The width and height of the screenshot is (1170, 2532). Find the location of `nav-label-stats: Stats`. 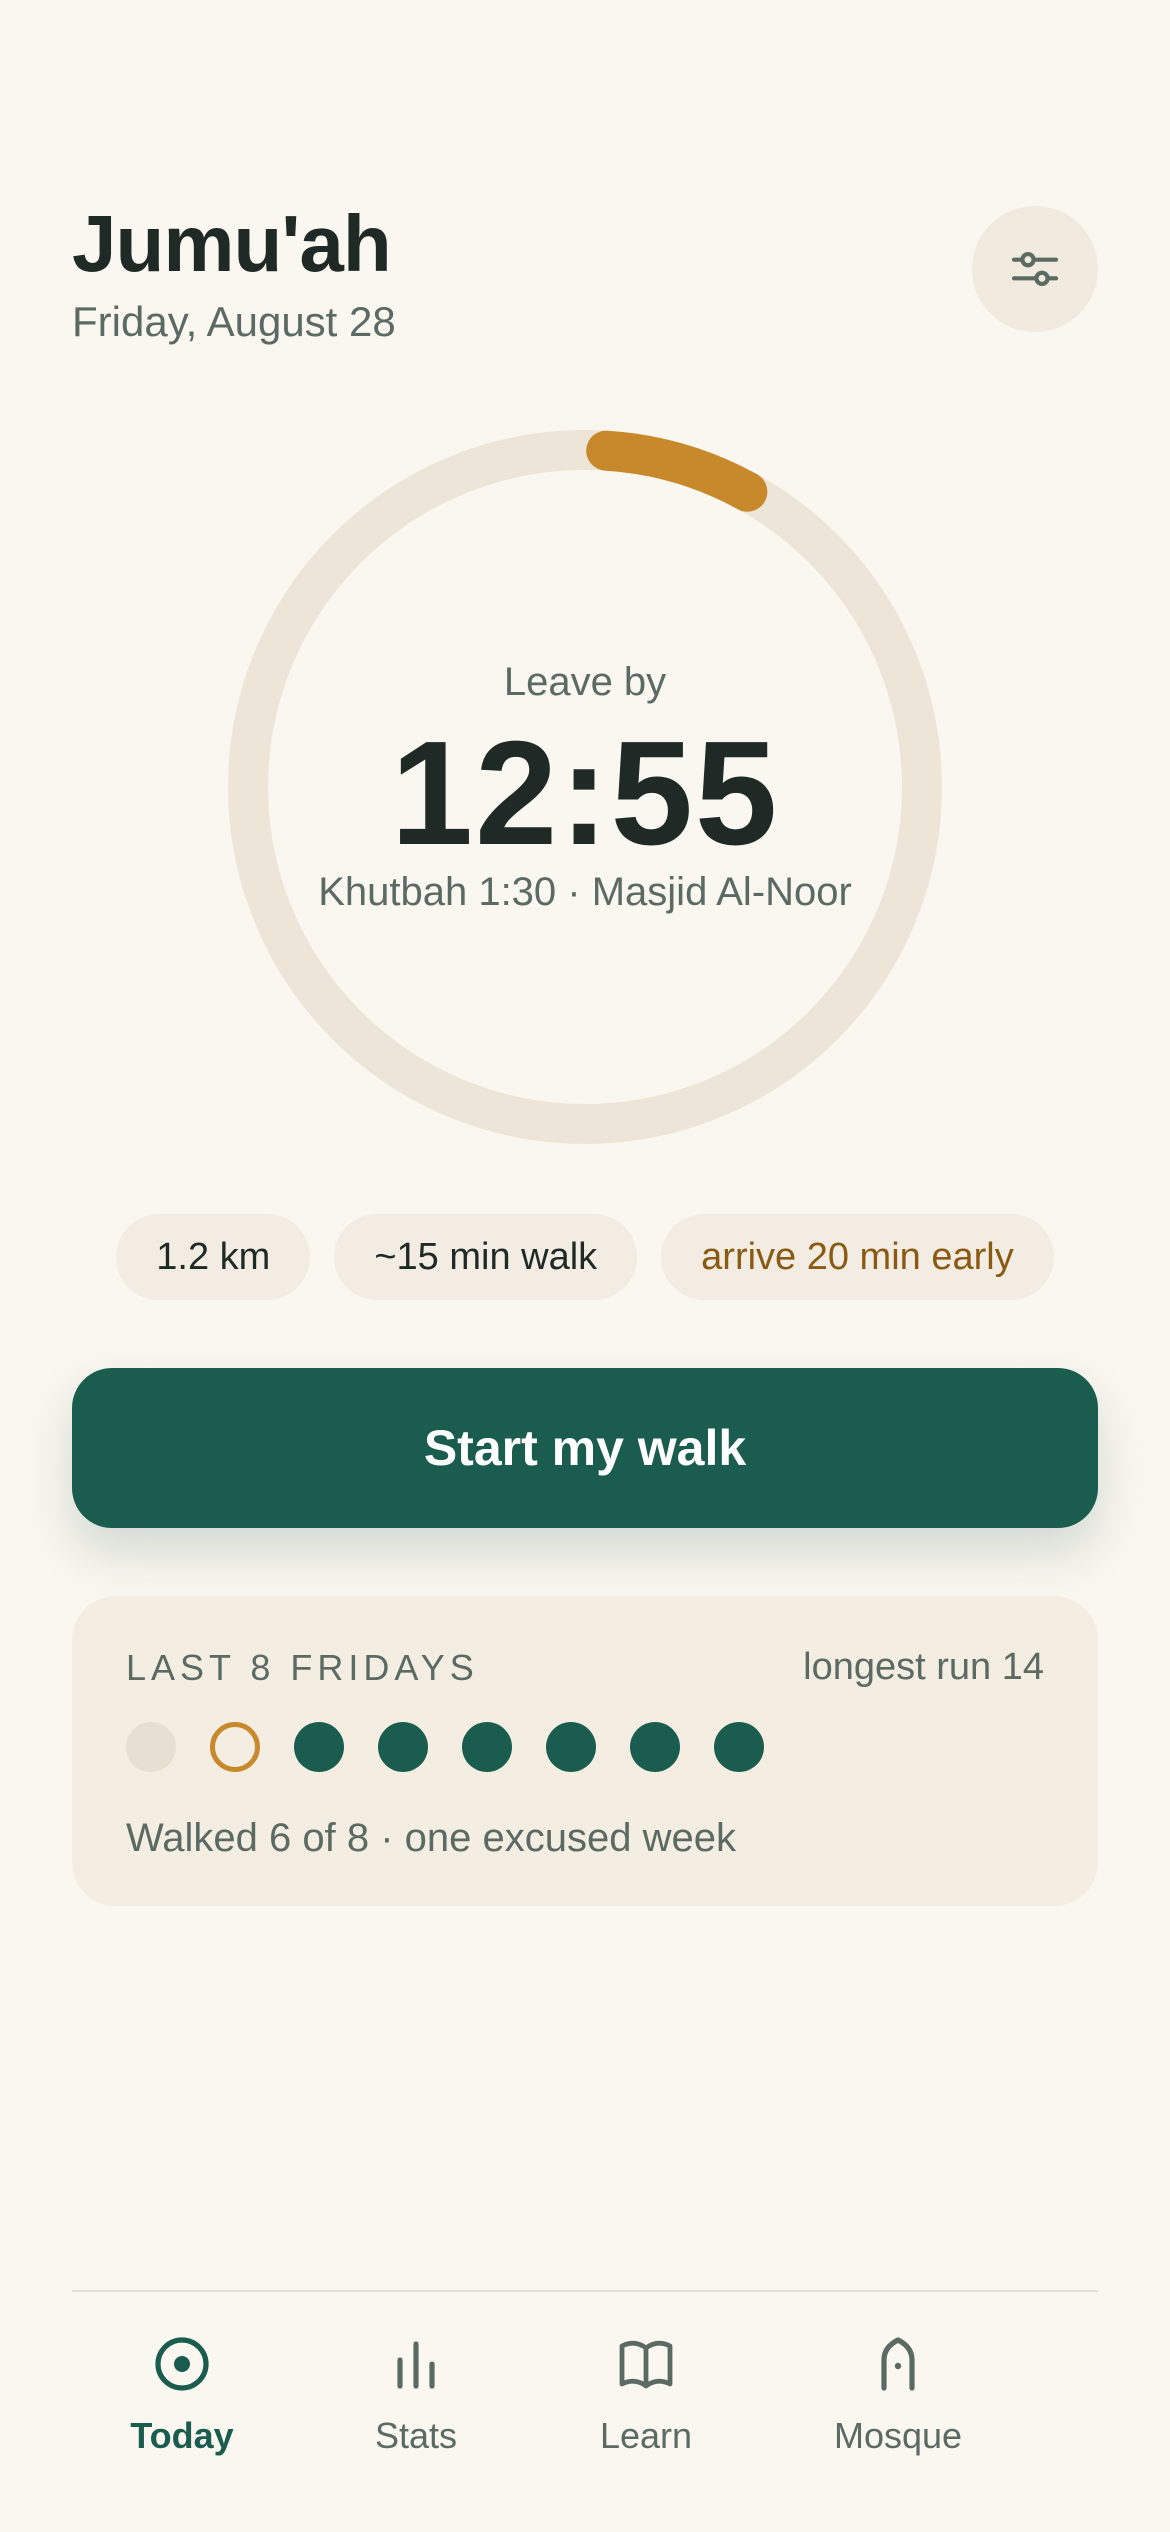

nav-label-stats: Stats is located at coordinates (416, 2435).